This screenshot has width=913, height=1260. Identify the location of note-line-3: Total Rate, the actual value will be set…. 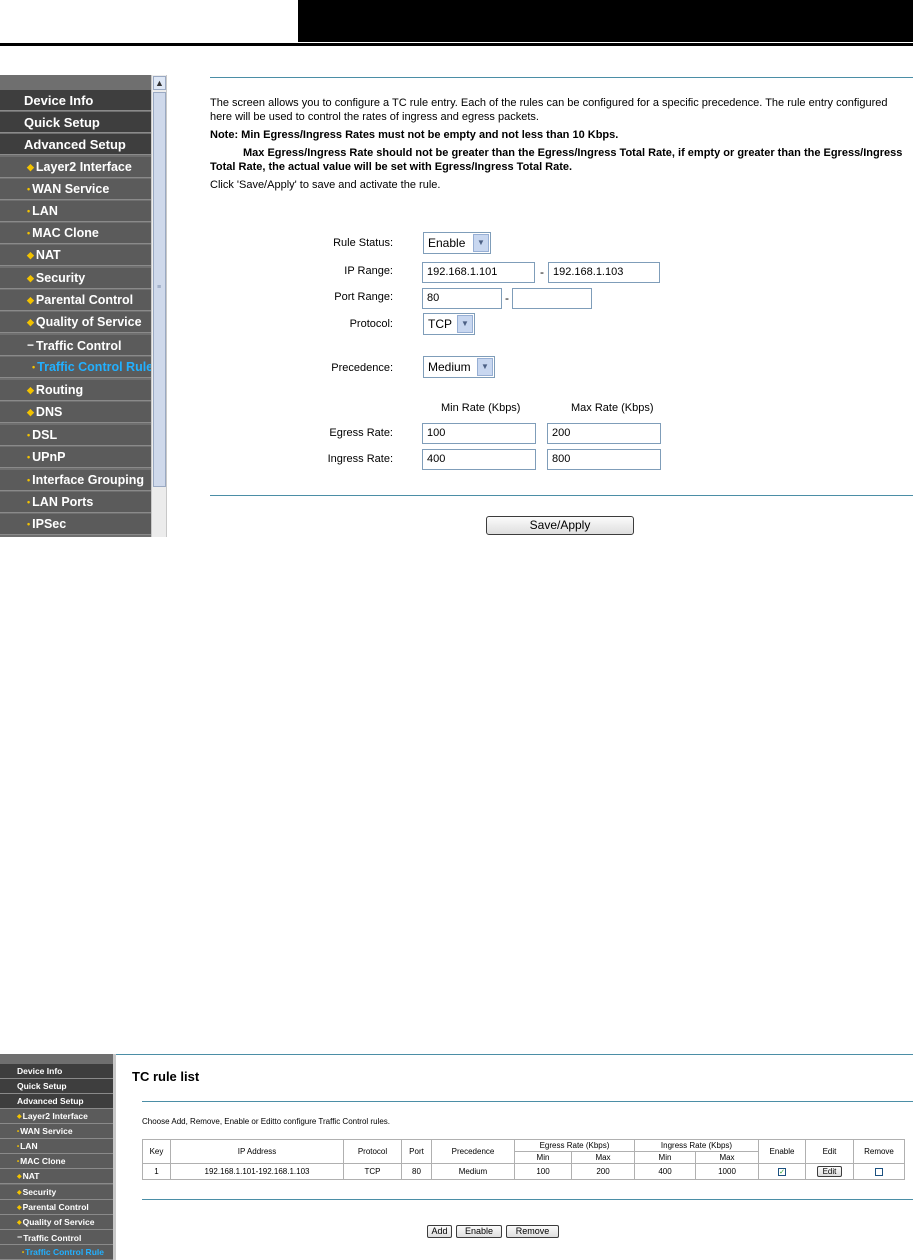
(391, 167).